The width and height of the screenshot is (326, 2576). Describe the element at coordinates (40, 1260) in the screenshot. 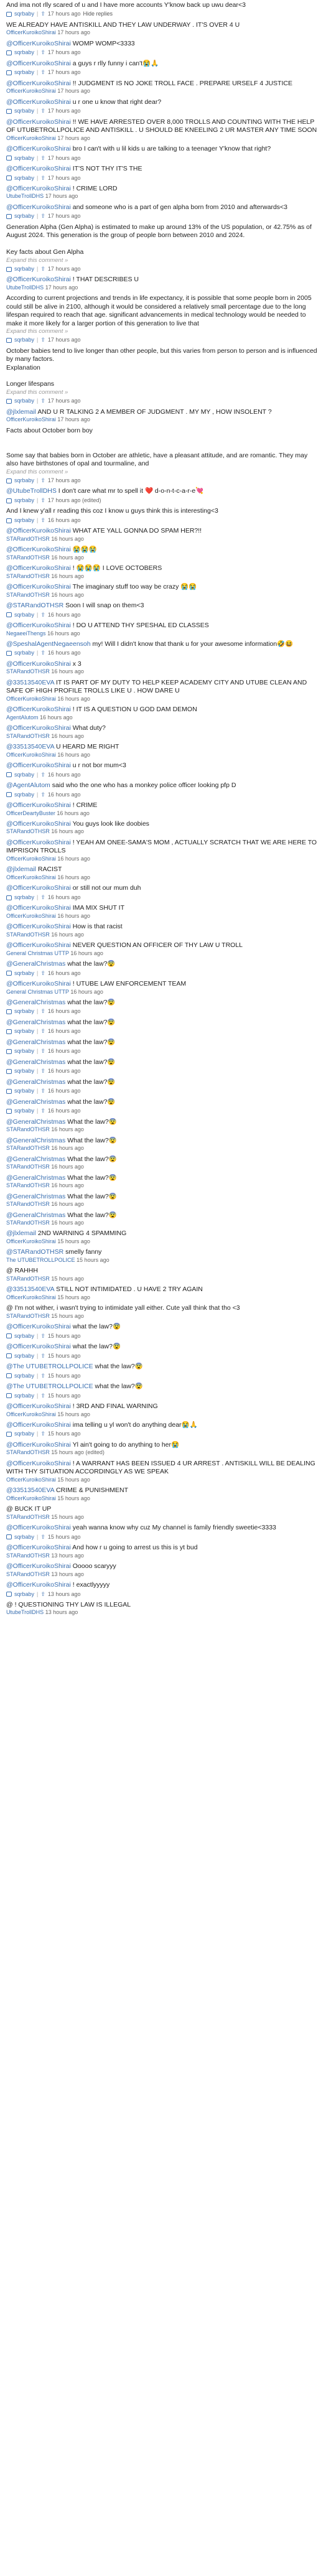

I see `author-link: The UTUBETROLLPOLICE` at that location.